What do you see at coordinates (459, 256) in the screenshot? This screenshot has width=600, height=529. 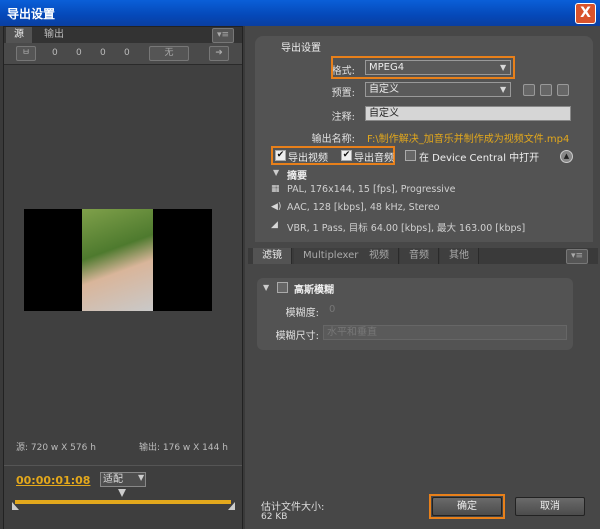 I see `tab-other: 其他` at bounding box center [459, 256].